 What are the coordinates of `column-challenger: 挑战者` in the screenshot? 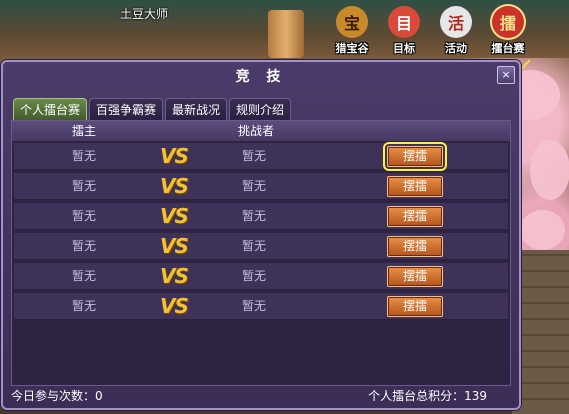 It's located at (256, 131).